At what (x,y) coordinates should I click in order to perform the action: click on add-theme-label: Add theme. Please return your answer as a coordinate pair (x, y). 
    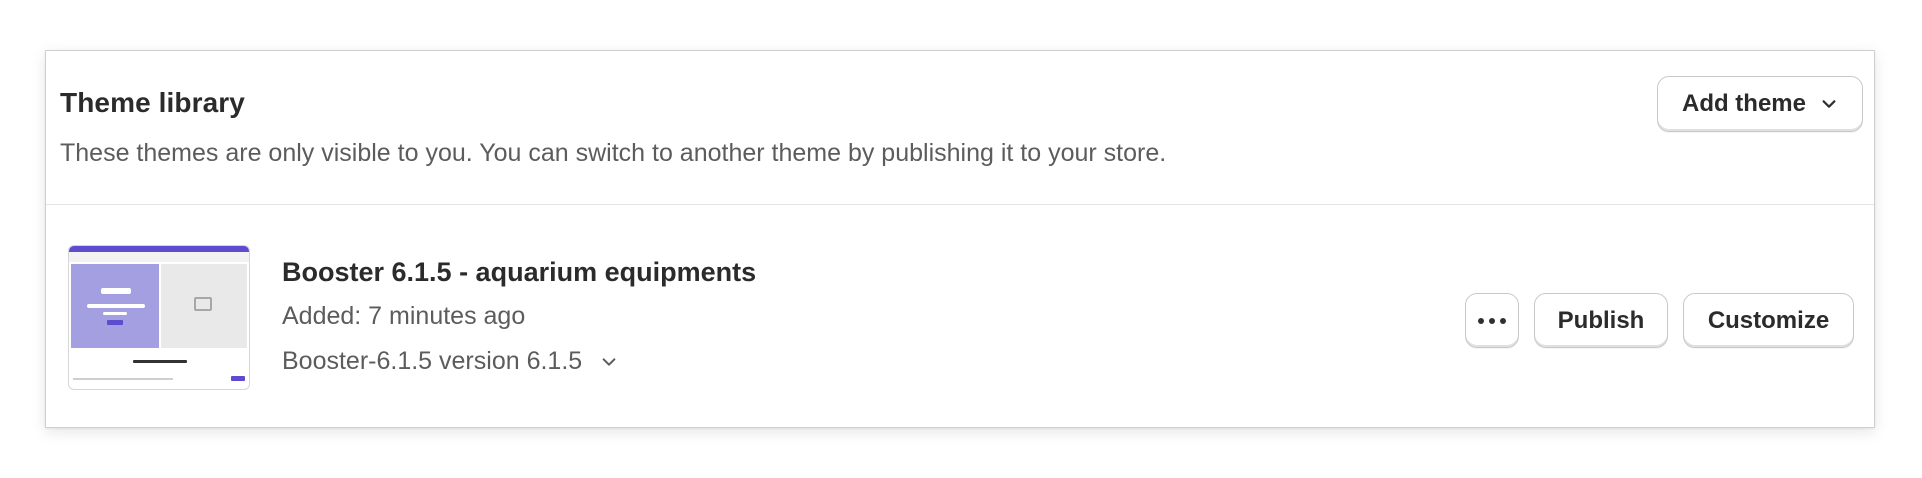
    Looking at the image, I should click on (1743, 103).